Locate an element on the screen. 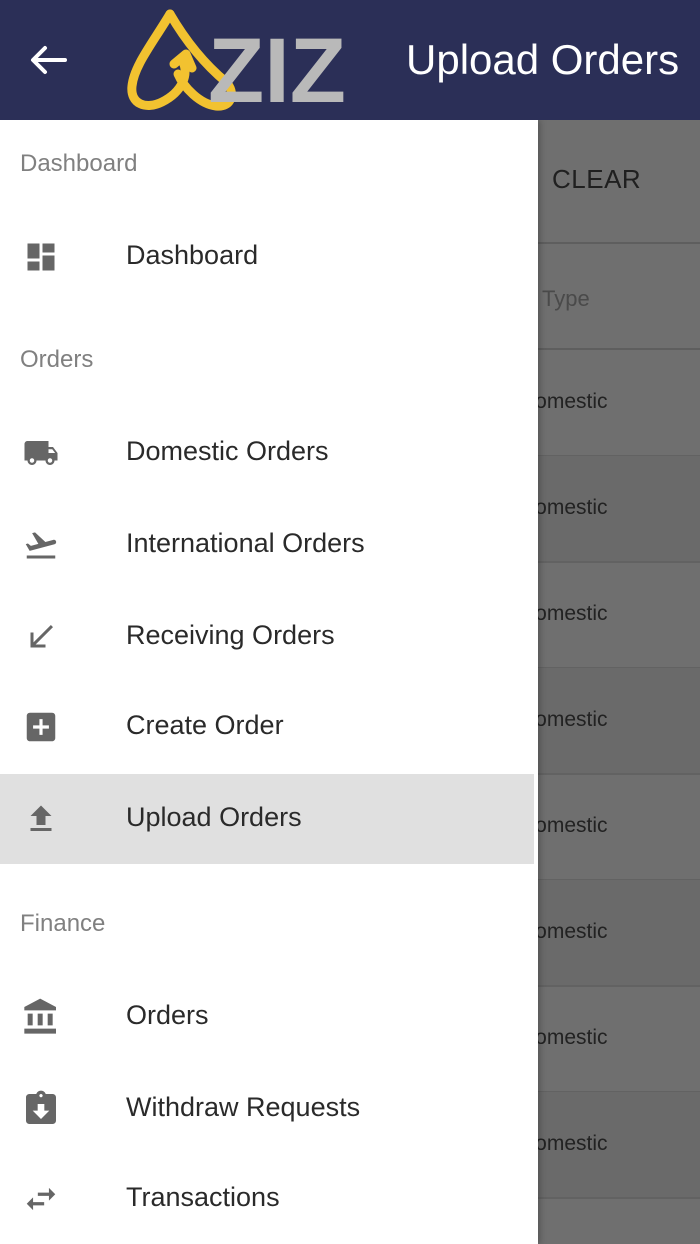  nav-item-label: Receiving Orders is located at coordinates (230, 635).